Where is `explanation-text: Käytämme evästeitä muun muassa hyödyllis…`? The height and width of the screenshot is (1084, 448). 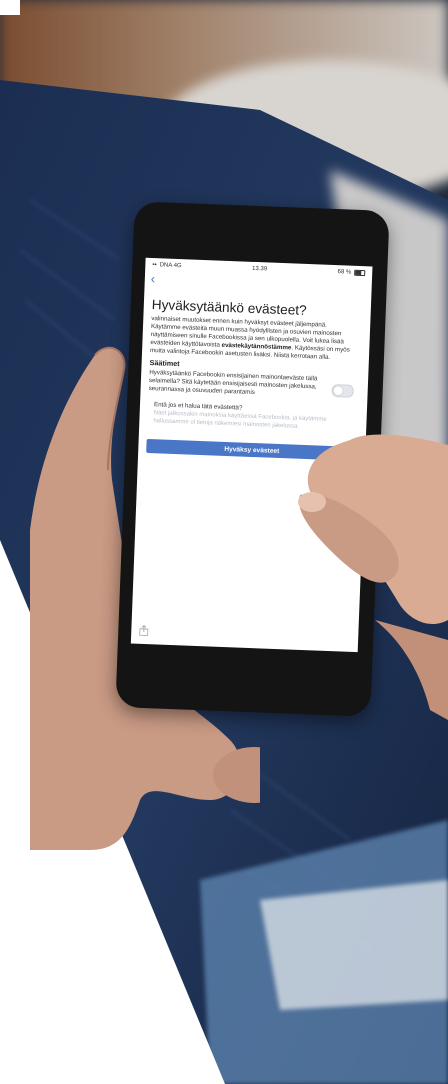 explanation-text: Käytämme evästeitä muun muassa hyödyllis… is located at coordinates (256, 343).